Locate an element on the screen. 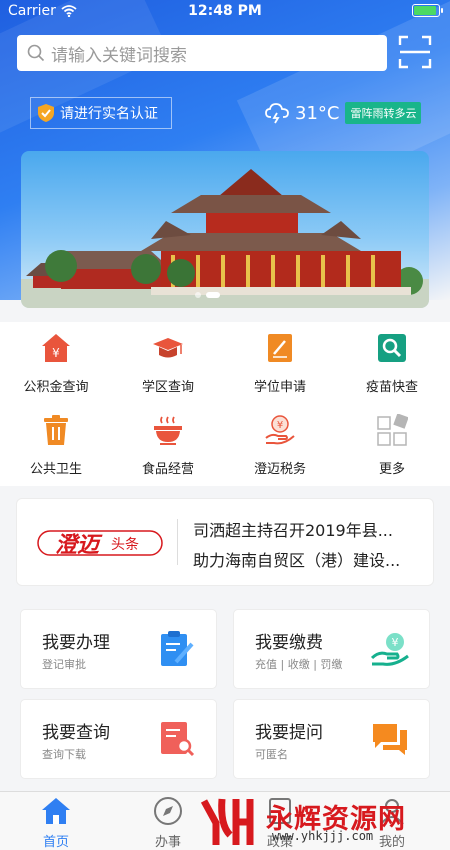 The image size is (450, 850). service-label: 更多 is located at coordinates (391, 469).